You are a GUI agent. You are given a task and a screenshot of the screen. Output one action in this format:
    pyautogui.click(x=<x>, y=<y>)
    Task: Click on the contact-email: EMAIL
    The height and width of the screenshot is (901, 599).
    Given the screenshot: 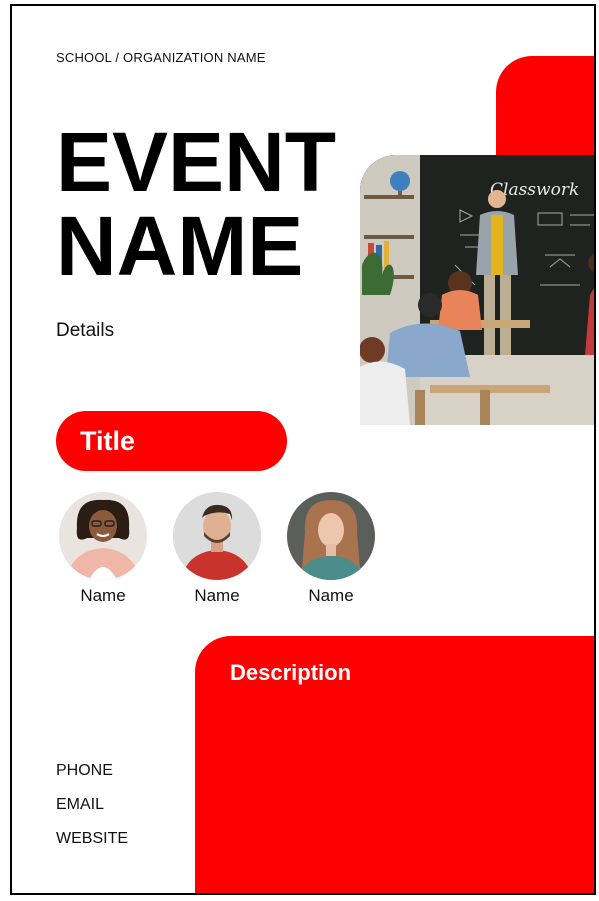 What is the action you would take?
    pyautogui.click(x=80, y=804)
    